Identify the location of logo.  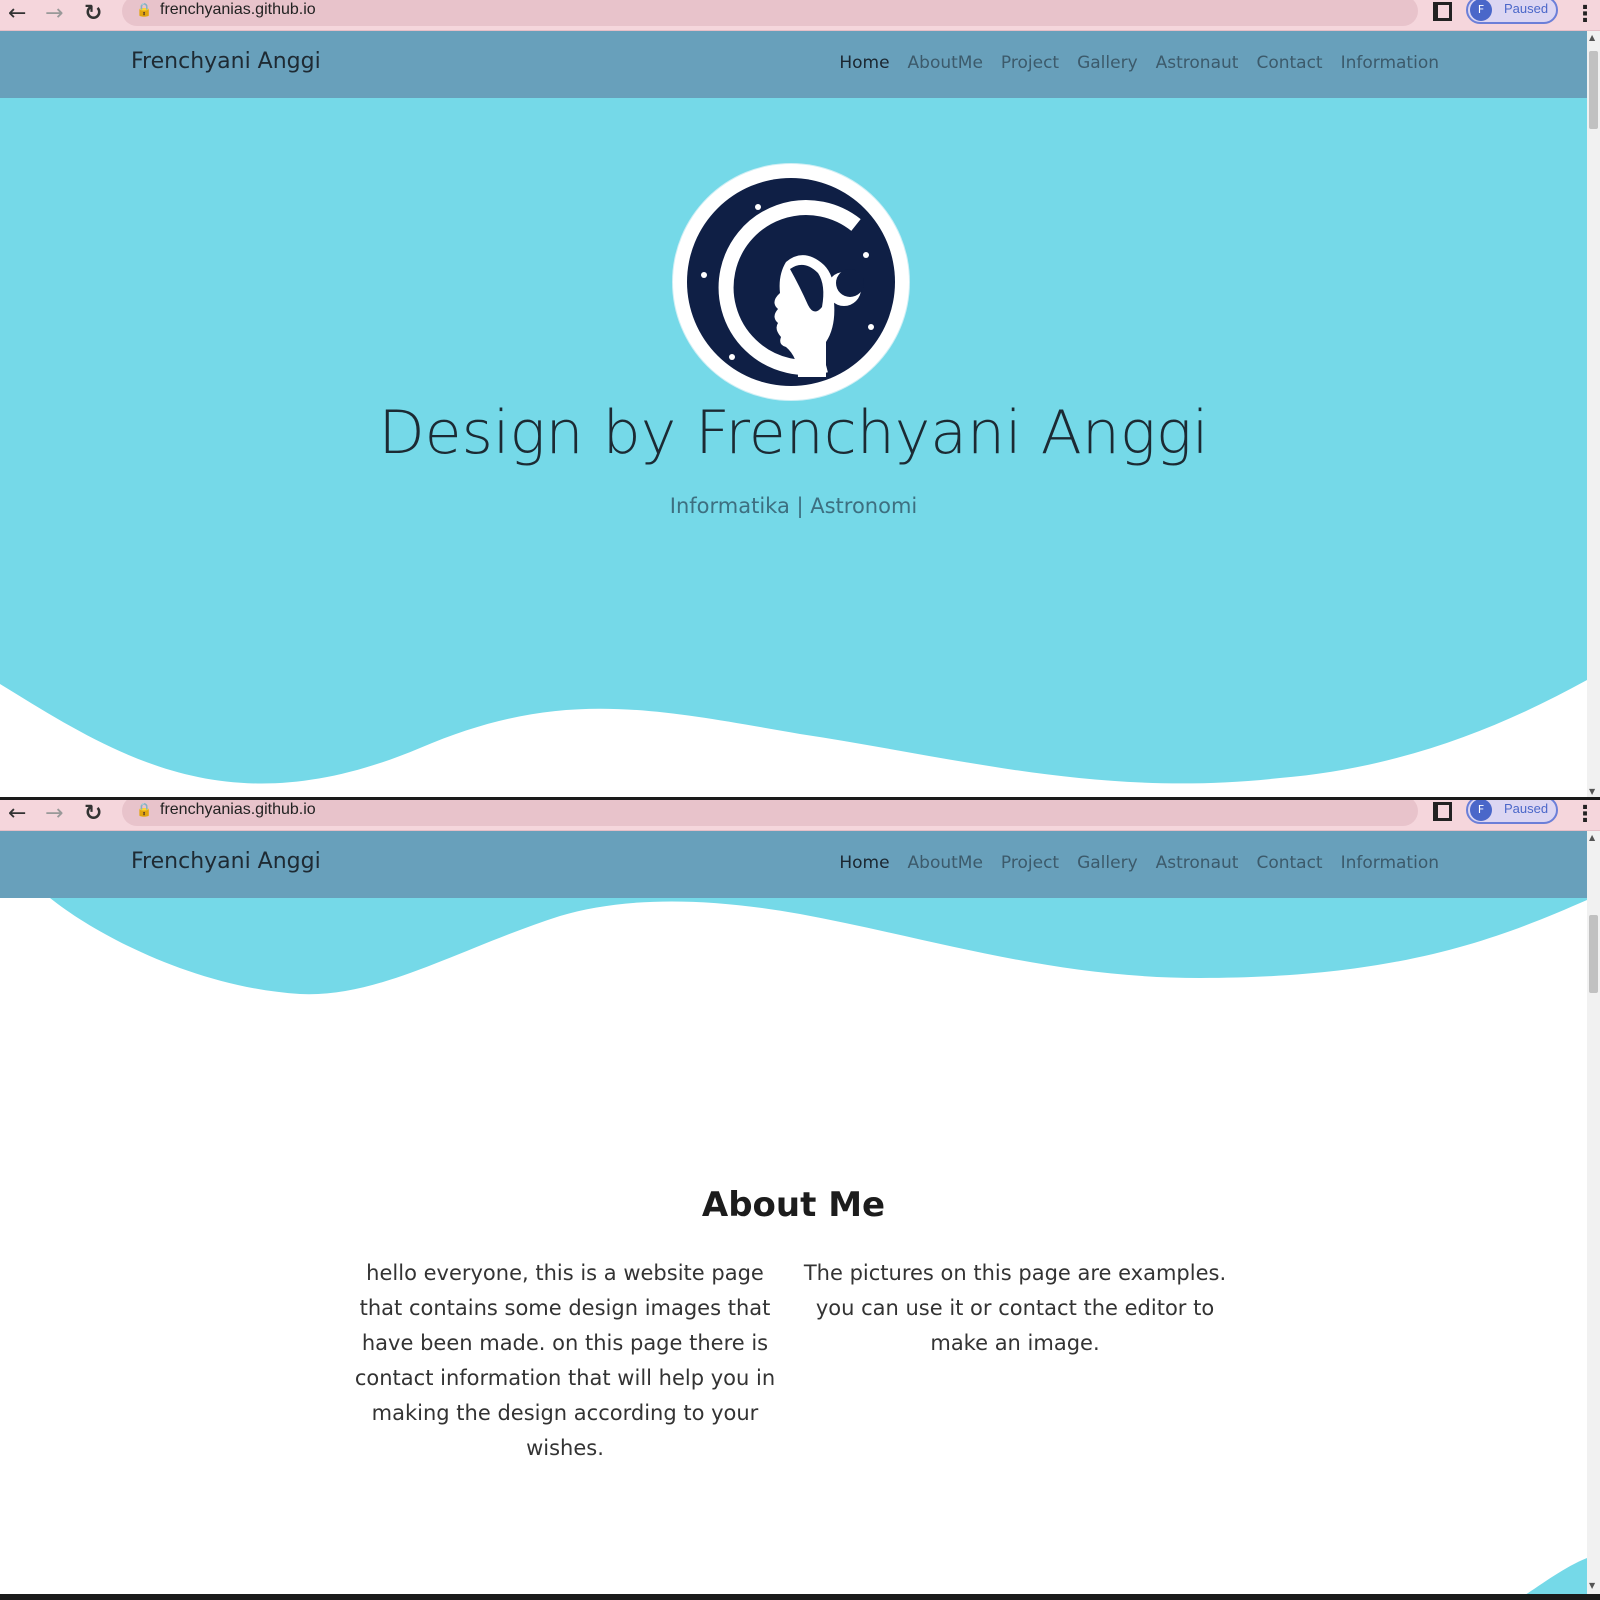
(791, 282).